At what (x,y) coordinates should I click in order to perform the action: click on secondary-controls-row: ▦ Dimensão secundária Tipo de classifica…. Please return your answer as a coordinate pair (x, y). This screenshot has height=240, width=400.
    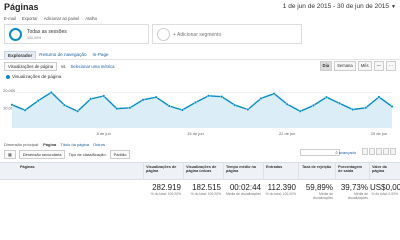
    Looking at the image, I should click on (67, 154).